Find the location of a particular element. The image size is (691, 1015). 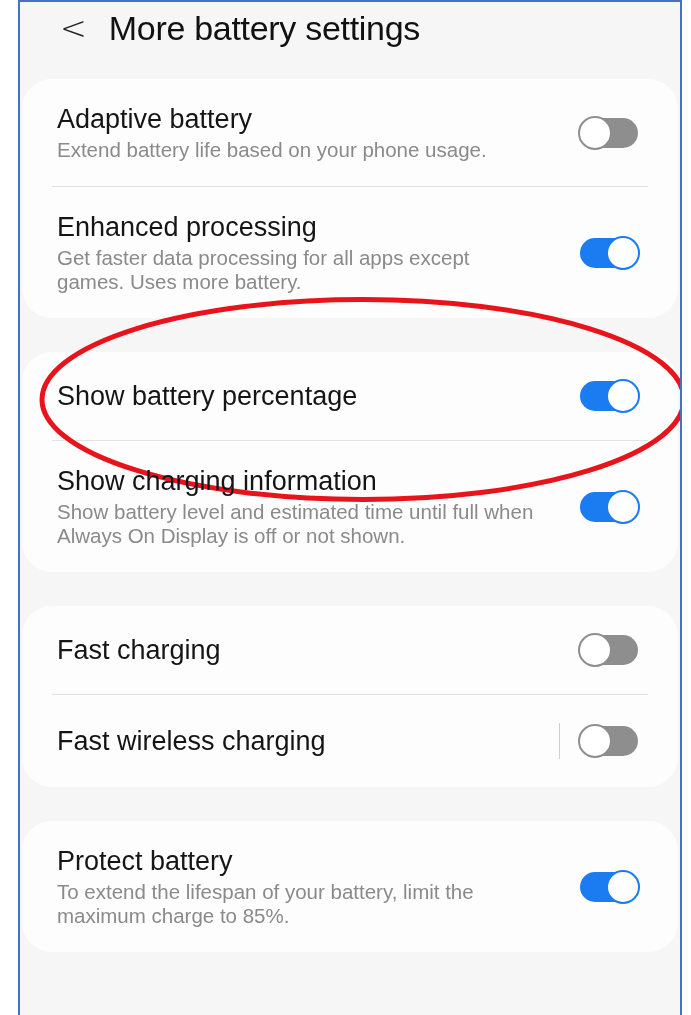

setting-description: Show battery level and estimated time until full when Always On Display is off or not shown. is located at coordinates (296, 524).